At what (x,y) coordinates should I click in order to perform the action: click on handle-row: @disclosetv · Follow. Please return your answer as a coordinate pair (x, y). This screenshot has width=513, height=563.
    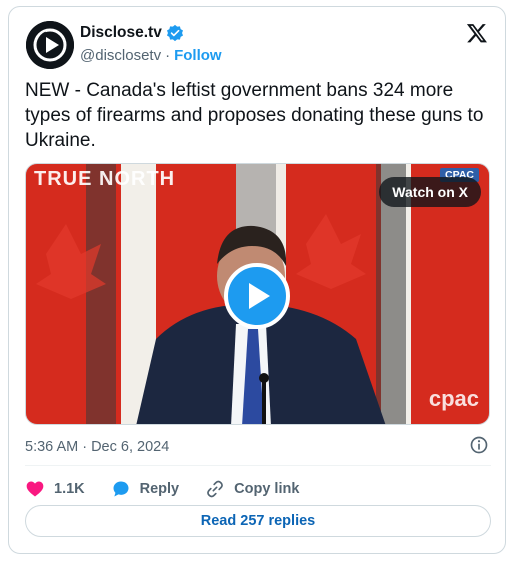
    Looking at the image, I should click on (151, 55).